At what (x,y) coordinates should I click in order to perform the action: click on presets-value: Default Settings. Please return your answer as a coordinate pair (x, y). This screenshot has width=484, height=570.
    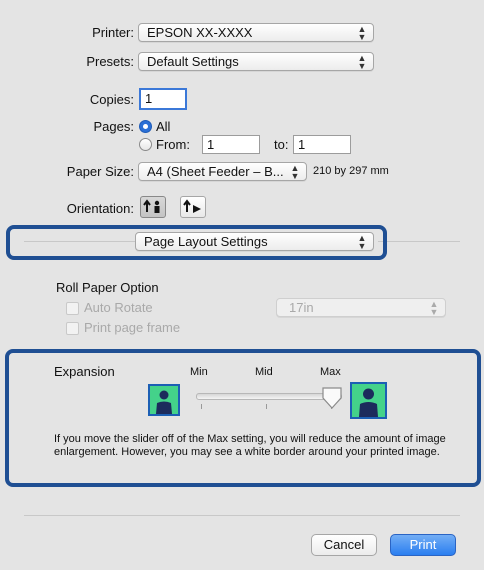
    Looking at the image, I should click on (193, 61).